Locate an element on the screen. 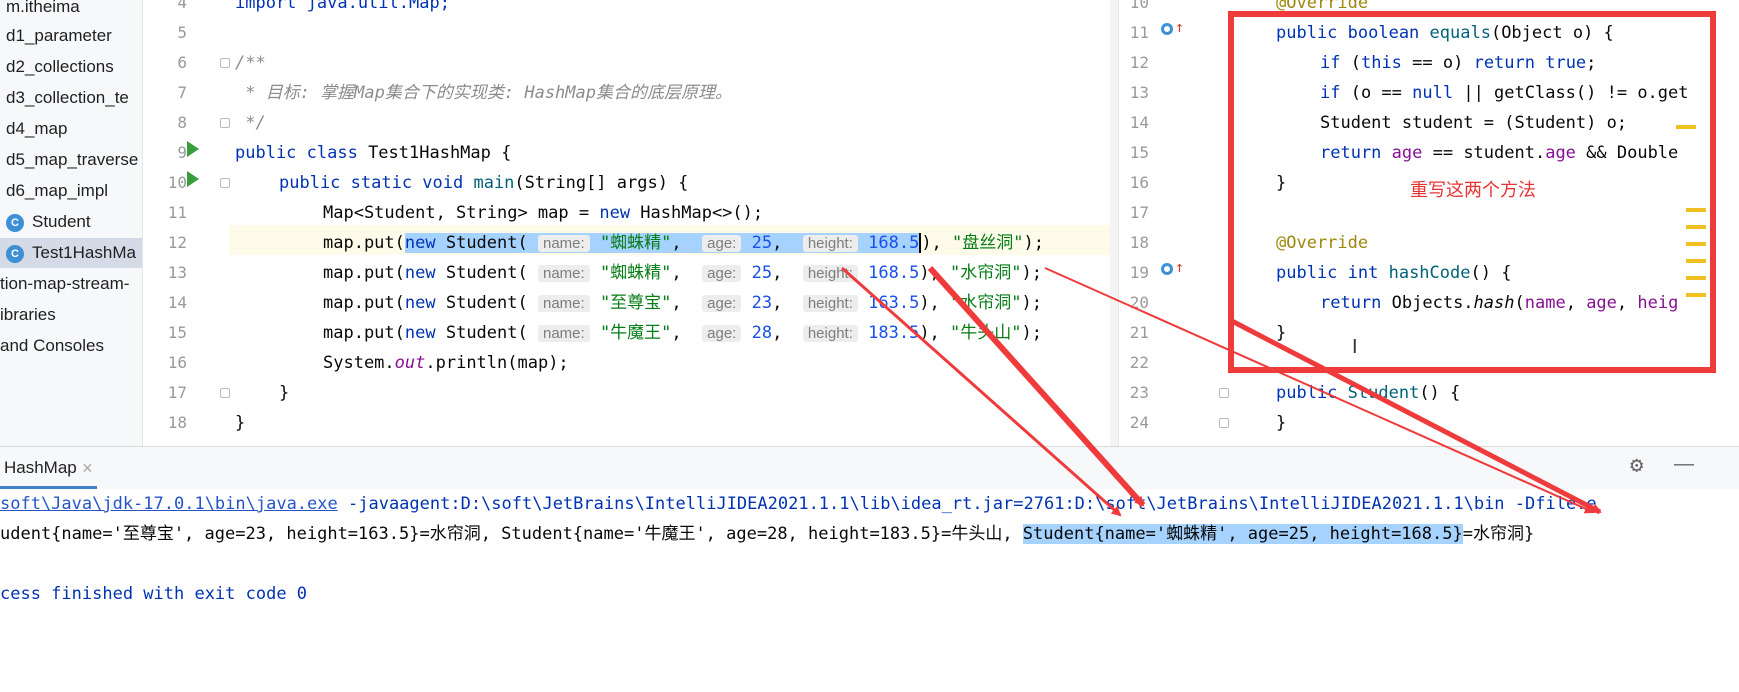  string-literal: "水帘洞" is located at coordinates (986, 303).